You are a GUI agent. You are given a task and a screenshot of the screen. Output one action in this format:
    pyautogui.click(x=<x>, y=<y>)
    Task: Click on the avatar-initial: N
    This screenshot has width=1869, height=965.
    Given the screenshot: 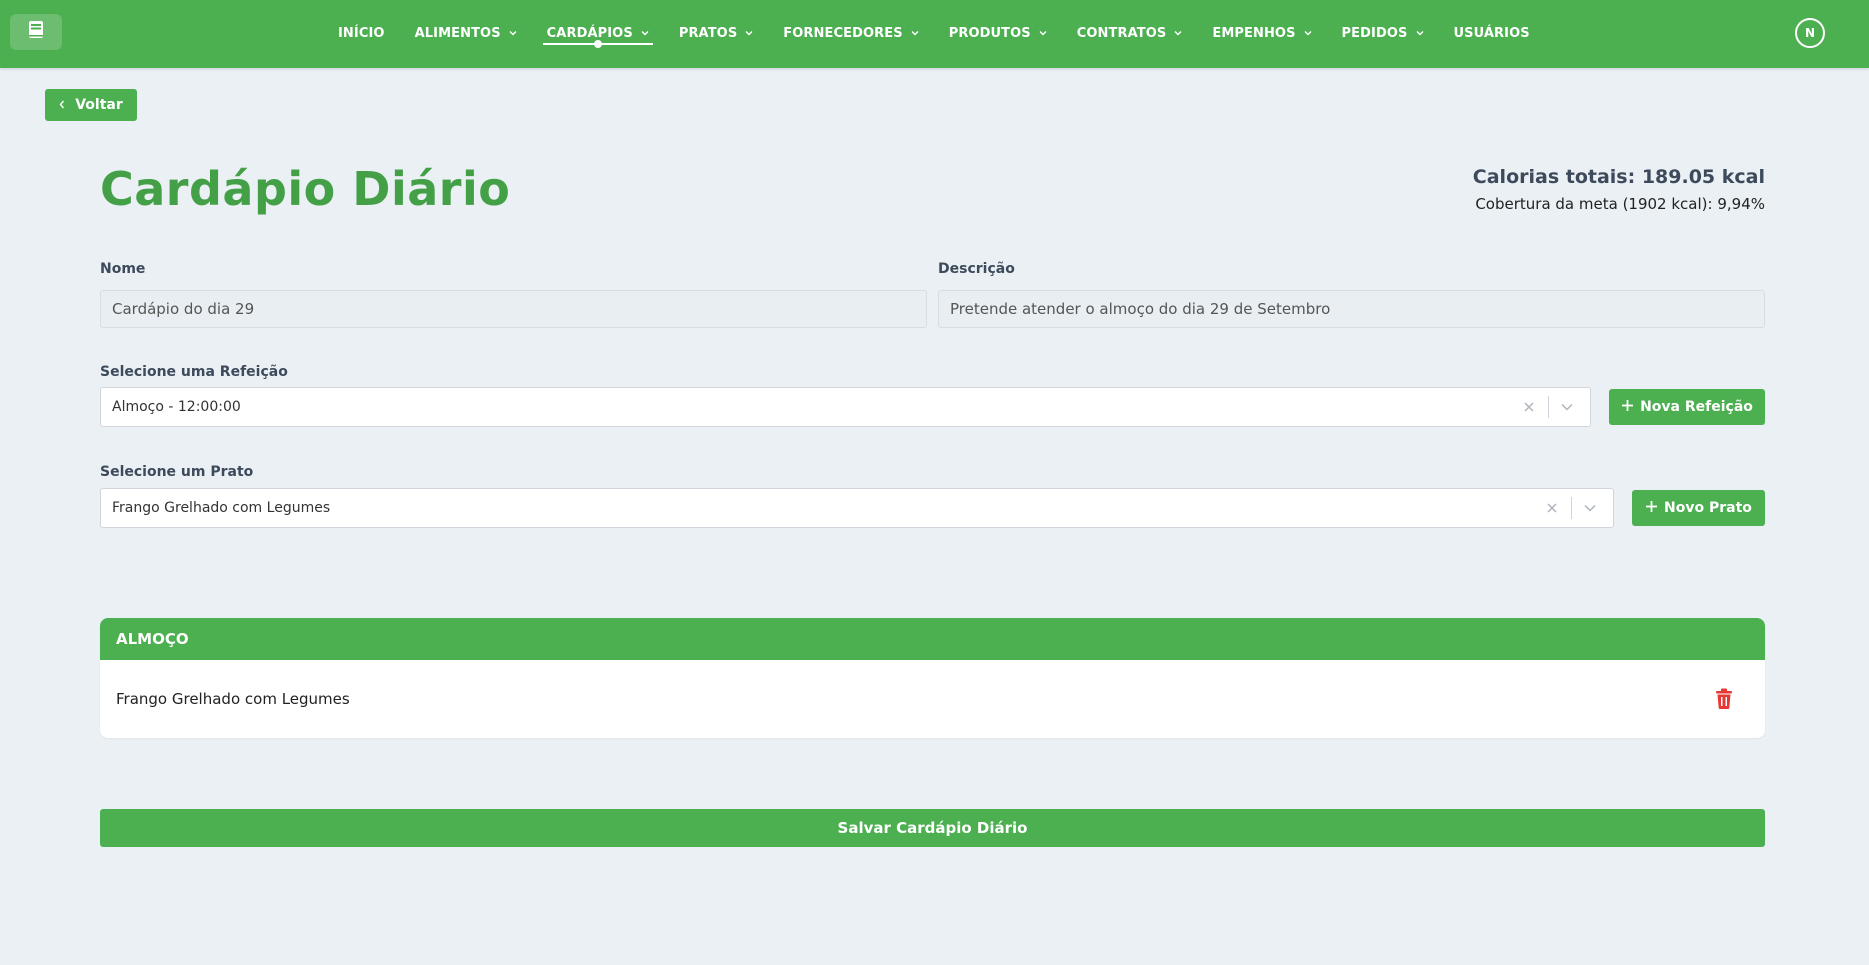 What is the action you would take?
    pyautogui.click(x=1810, y=33)
    